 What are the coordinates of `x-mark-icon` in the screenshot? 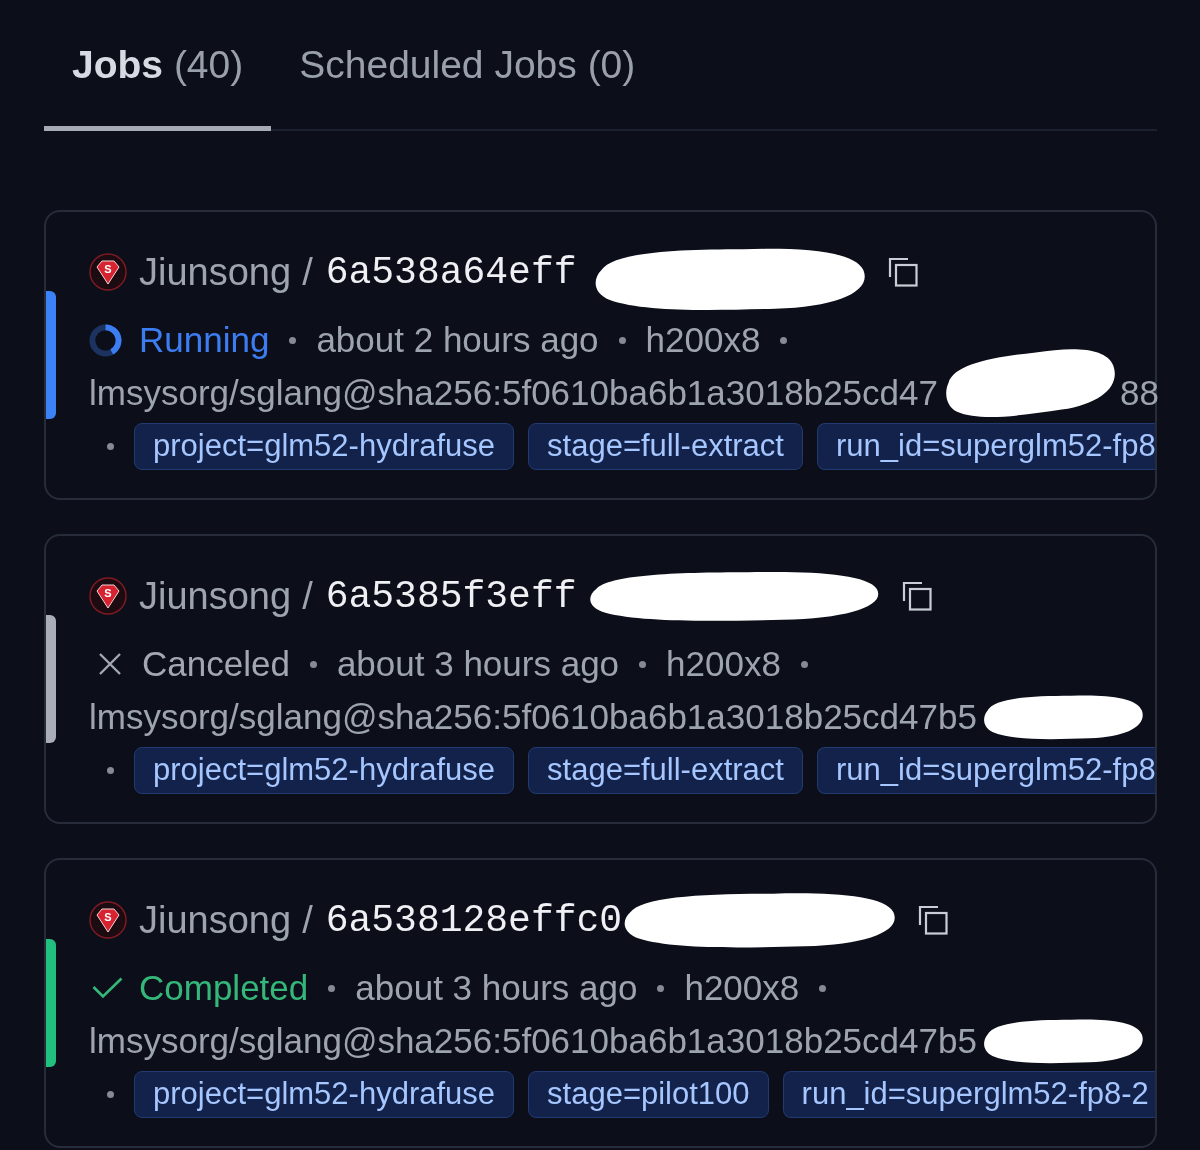 It's located at (110, 664).